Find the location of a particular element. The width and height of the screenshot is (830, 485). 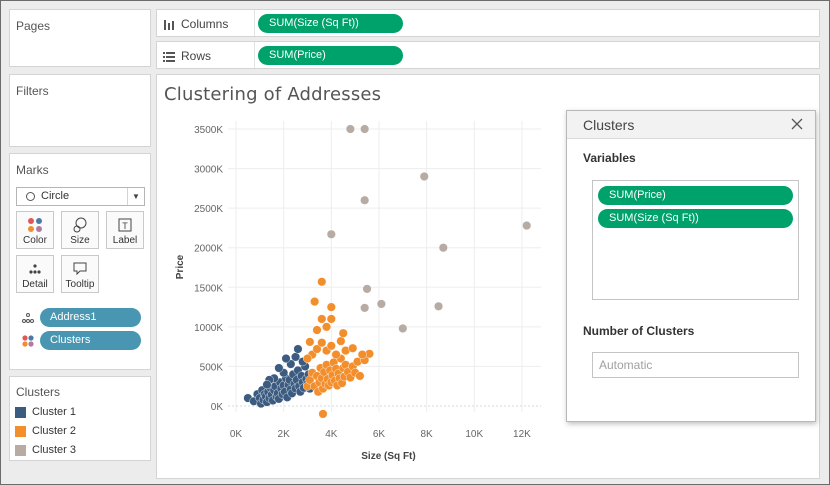

tooltip-icon is located at coordinates (80, 269).